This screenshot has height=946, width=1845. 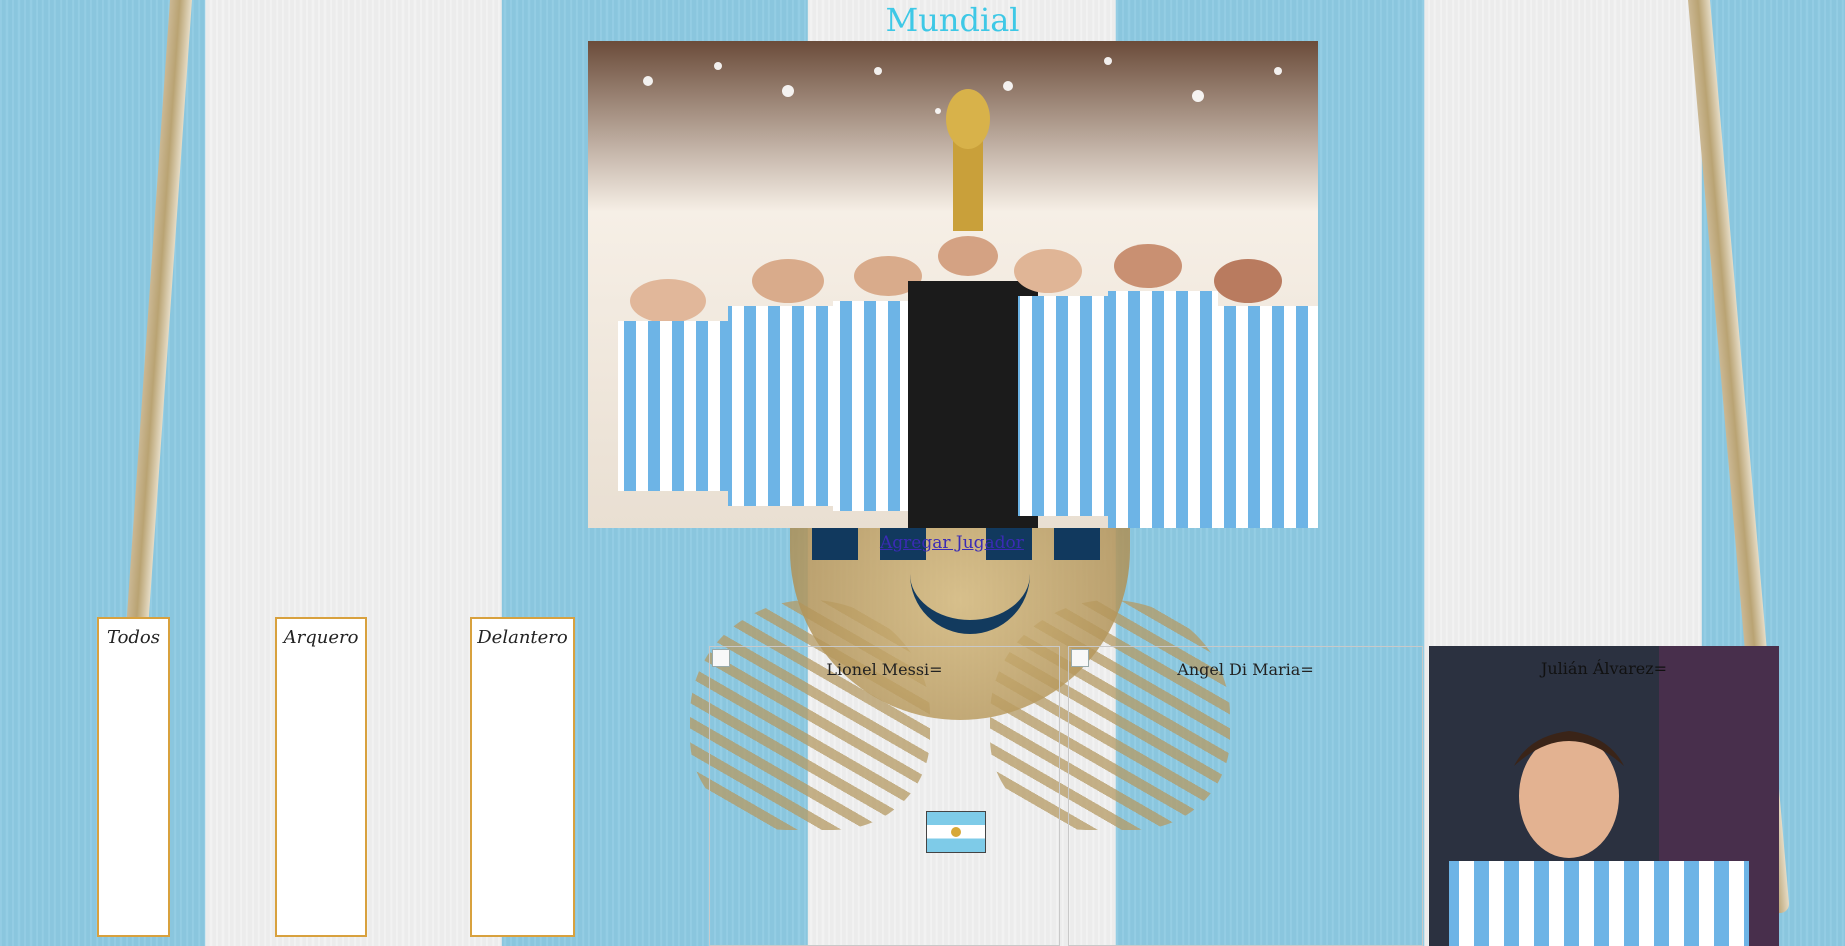 What do you see at coordinates (952, 20) in the screenshot?
I see `page-title: Mundial` at bounding box center [952, 20].